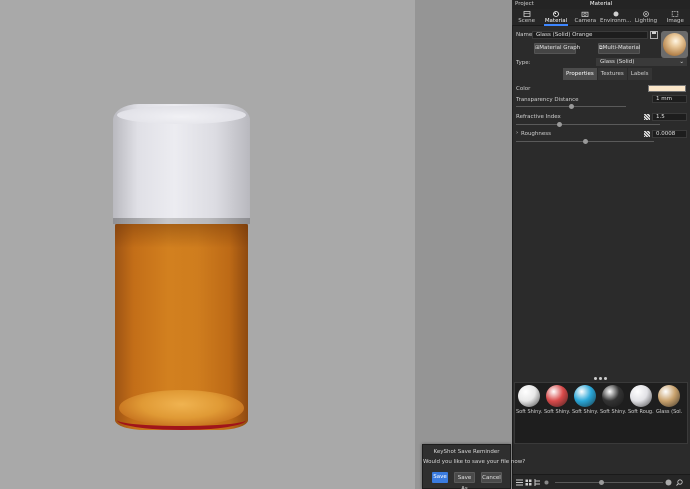 The width and height of the screenshot is (690, 489). I want to click on material-preview, so click(674, 44).